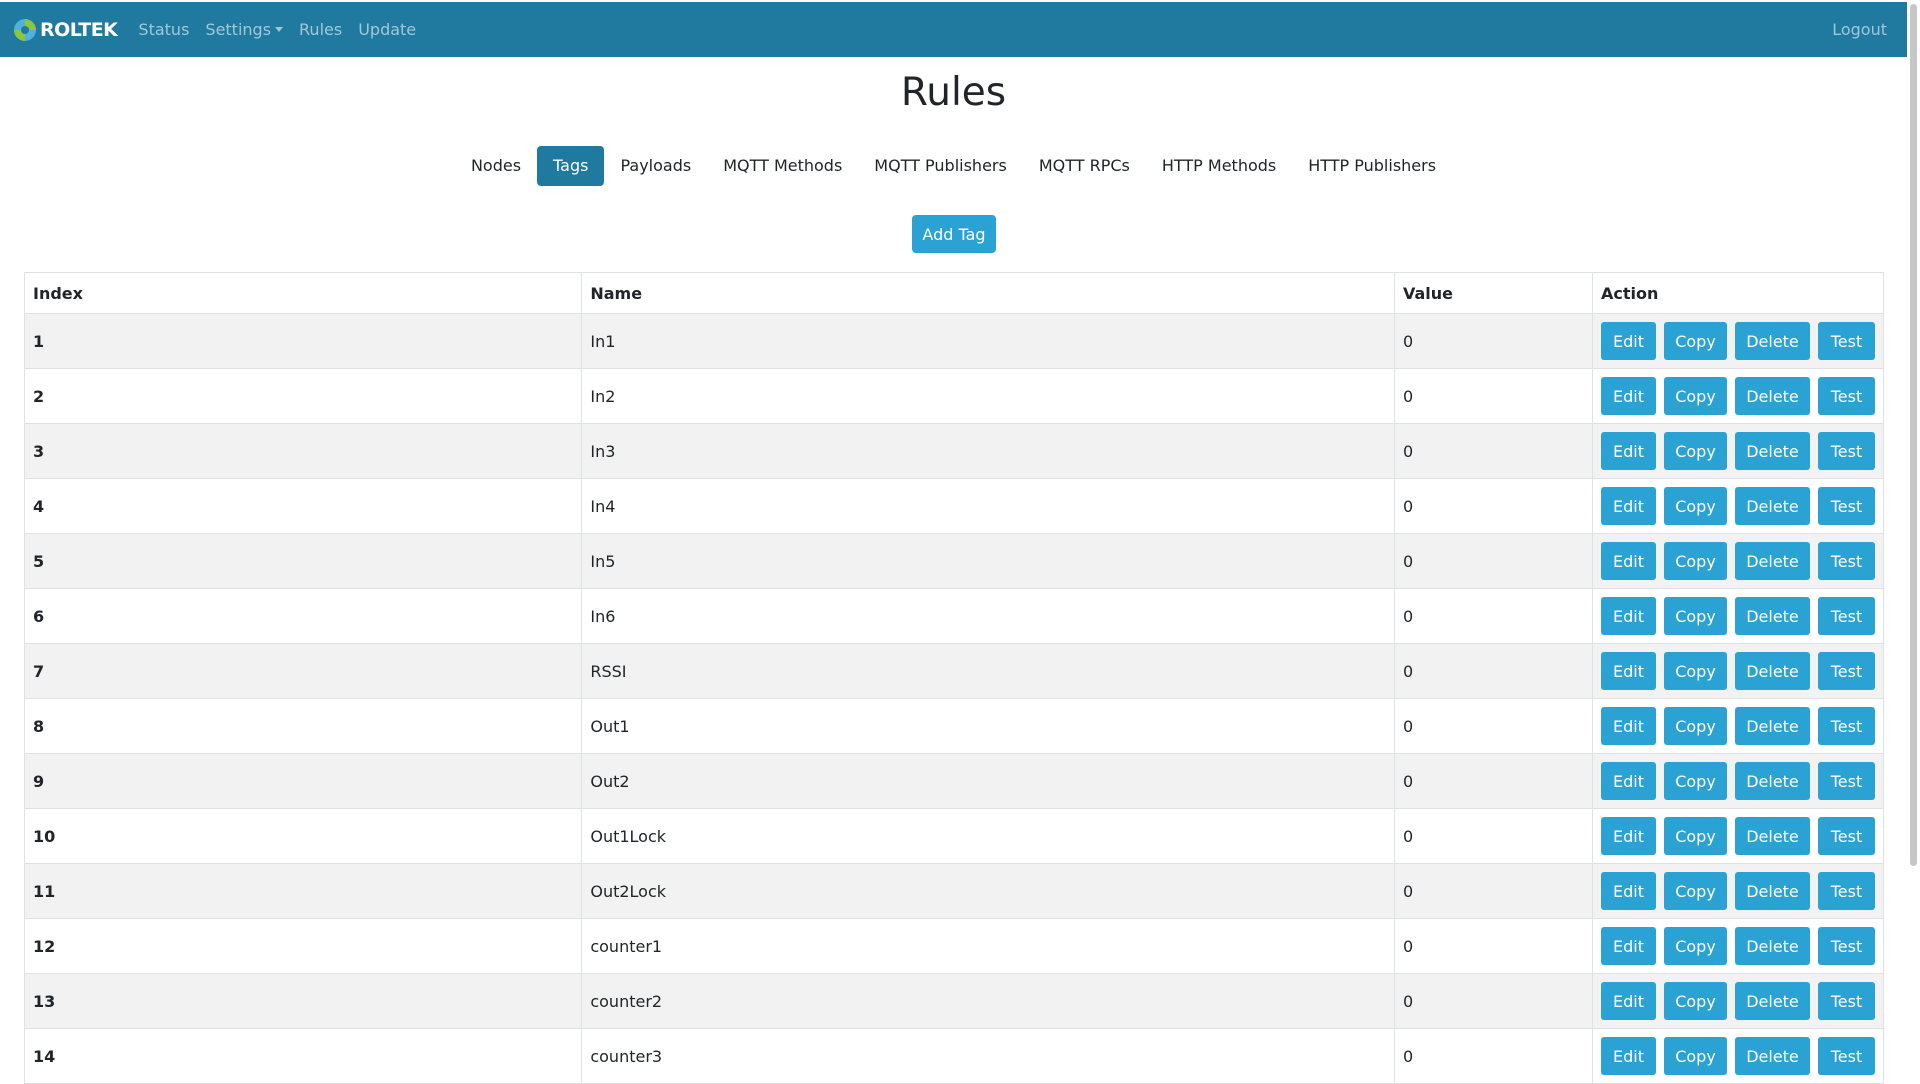 The width and height of the screenshot is (1920, 1084). What do you see at coordinates (988, 561) in the screenshot?
I see `cell-name: In5` at bounding box center [988, 561].